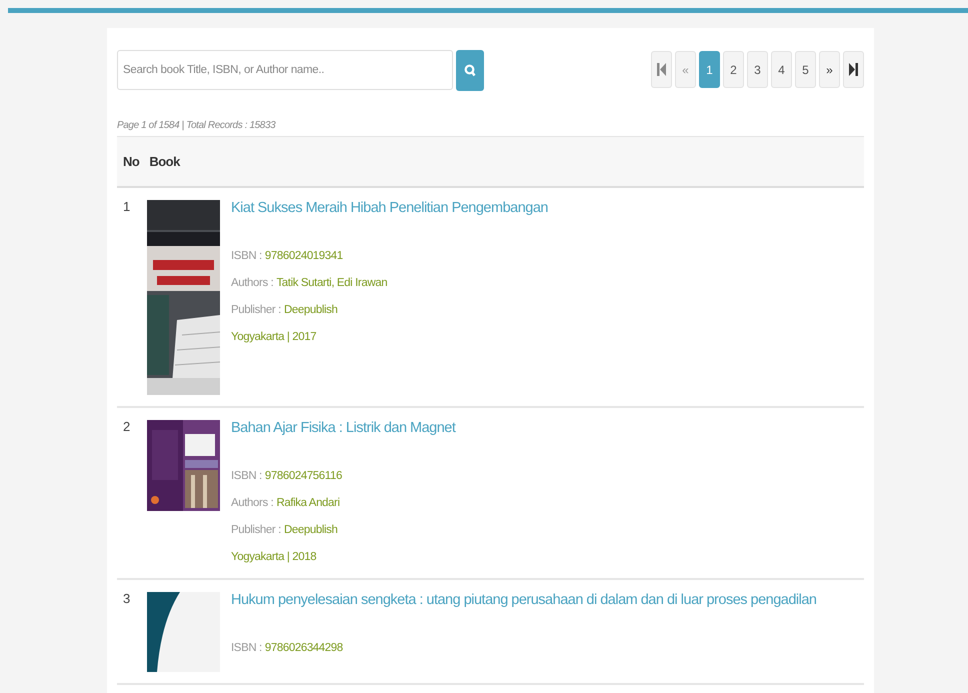 The width and height of the screenshot is (968, 693). What do you see at coordinates (196, 126) in the screenshot?
I see `record-summary: Page 1 of 1584 | Total Records : 15833` at bounding box center [196, 126].